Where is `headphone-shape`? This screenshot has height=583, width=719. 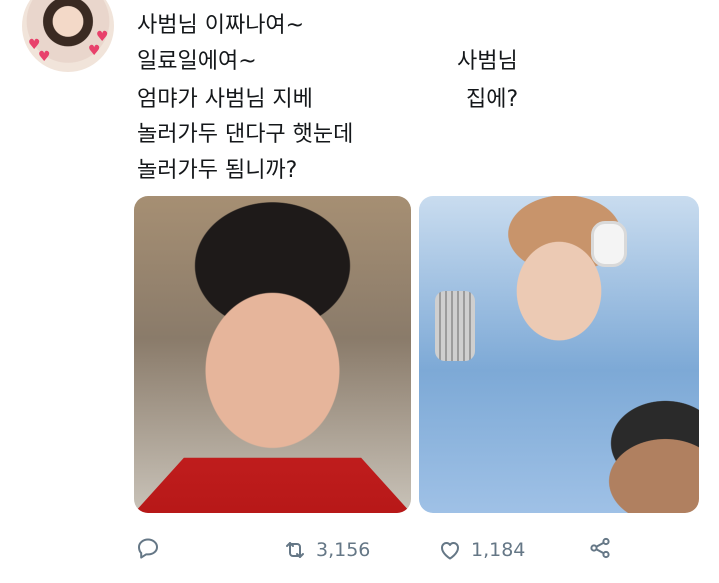 headphone-shape is located at coordinates (609, 244).